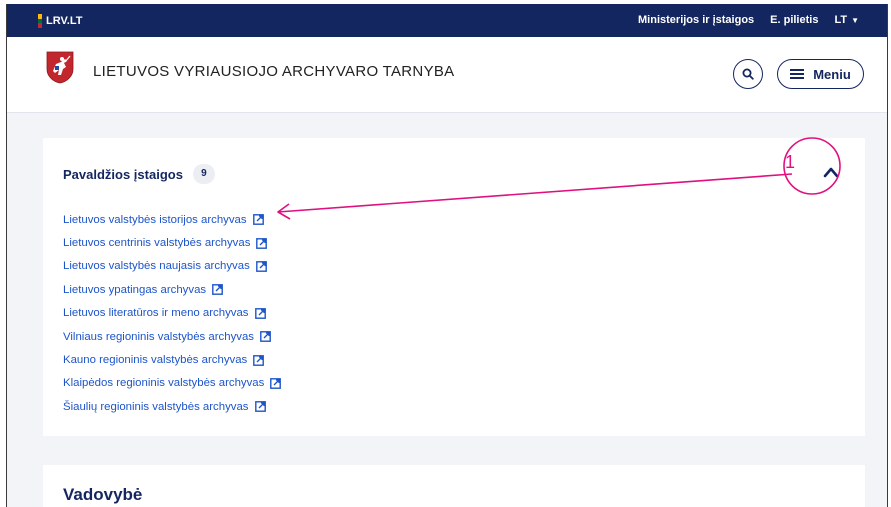 The image size is (891, 507). Describe the element at coordinates (831, 172) in the screenshot. I see `chevron-up-icon` at that location.